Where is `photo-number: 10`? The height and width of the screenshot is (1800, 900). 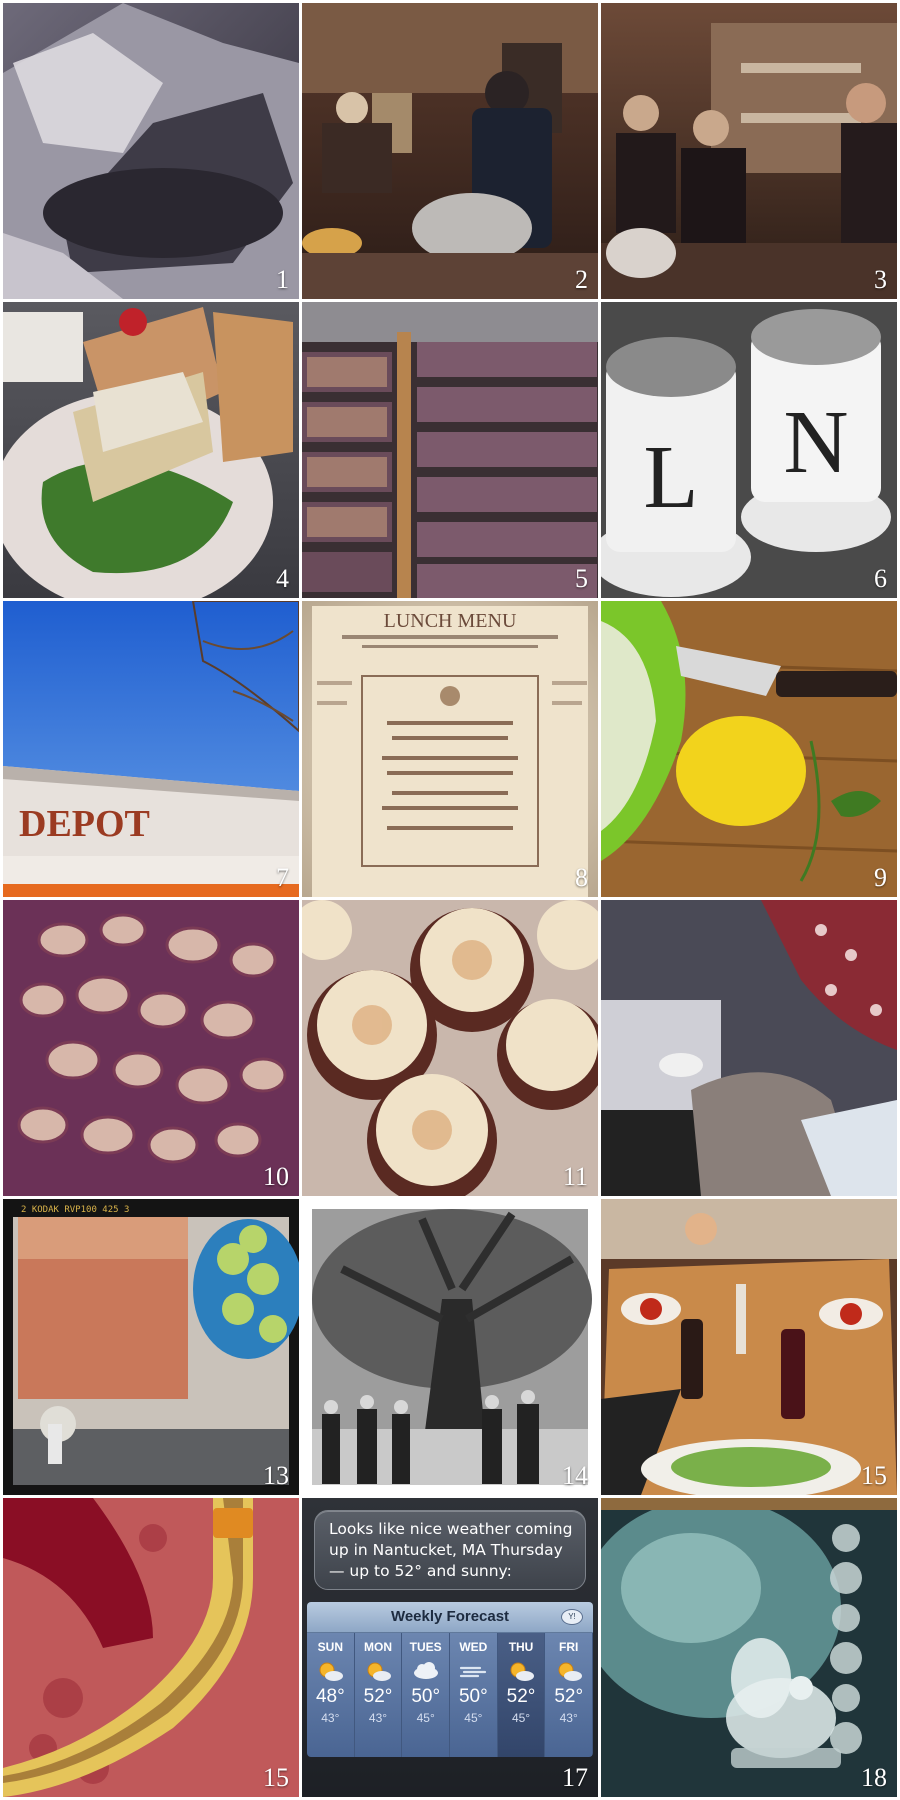 photo-number: 10 is located at coordinates (276, 1176).